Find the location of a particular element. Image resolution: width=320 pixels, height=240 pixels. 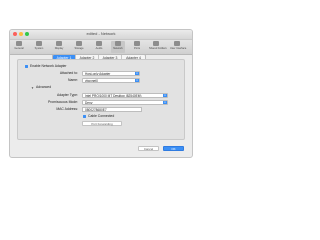

toolbar-shared-folders: Shared Folders is located at coordinates (158, 47).